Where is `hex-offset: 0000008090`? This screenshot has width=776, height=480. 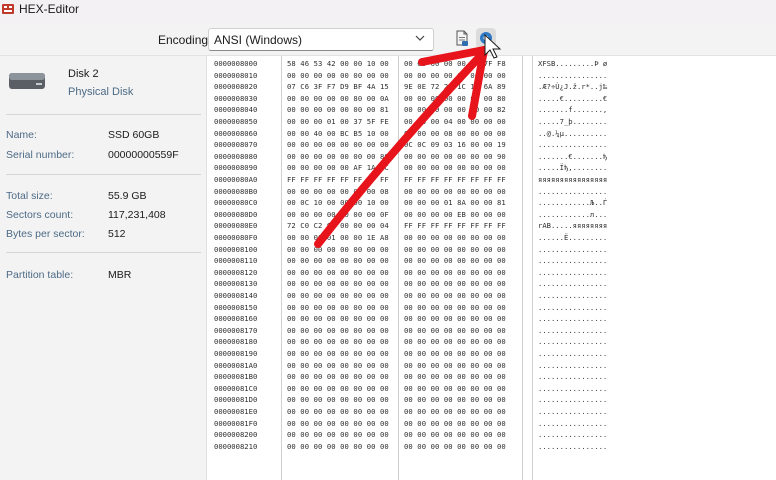 hex-offset: 0000008090 is located at coordinates (236, 168).